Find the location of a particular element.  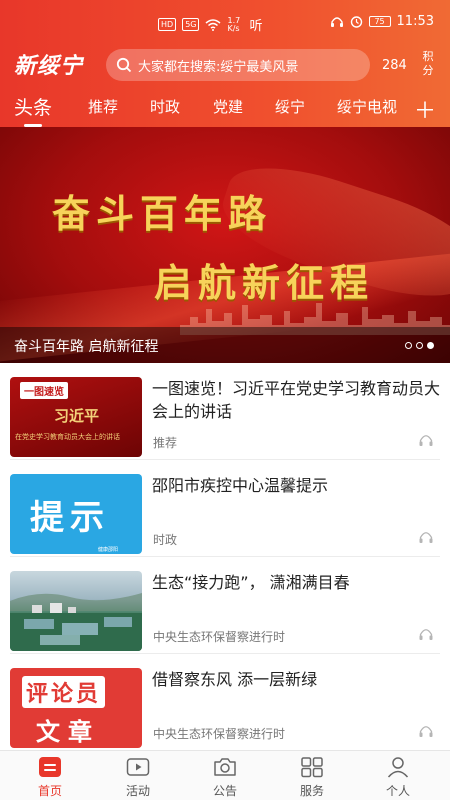

app-logo: 新绥宁 is located at coordinates (49, 66).